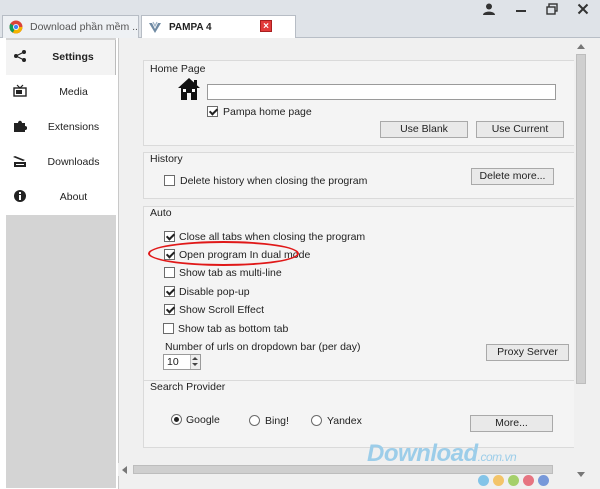  I want to click on sidebar-item-downloads: Downloads, so click(61, 162).